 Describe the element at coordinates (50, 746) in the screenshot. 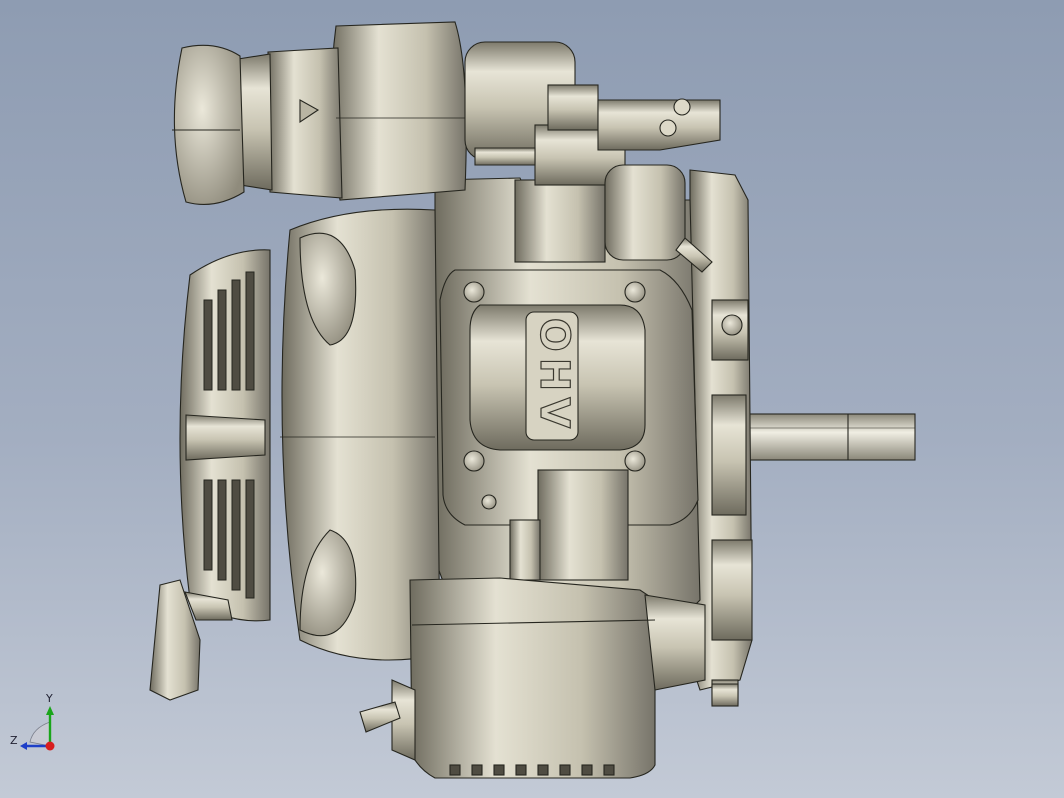

I see `x-axis-origin` at that location.